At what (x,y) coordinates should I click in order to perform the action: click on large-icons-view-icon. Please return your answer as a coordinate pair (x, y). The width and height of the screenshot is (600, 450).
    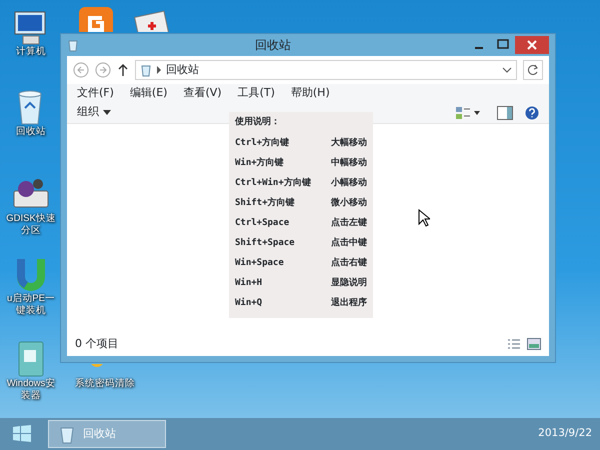
    Looking at the image, I should click on (534, 344).